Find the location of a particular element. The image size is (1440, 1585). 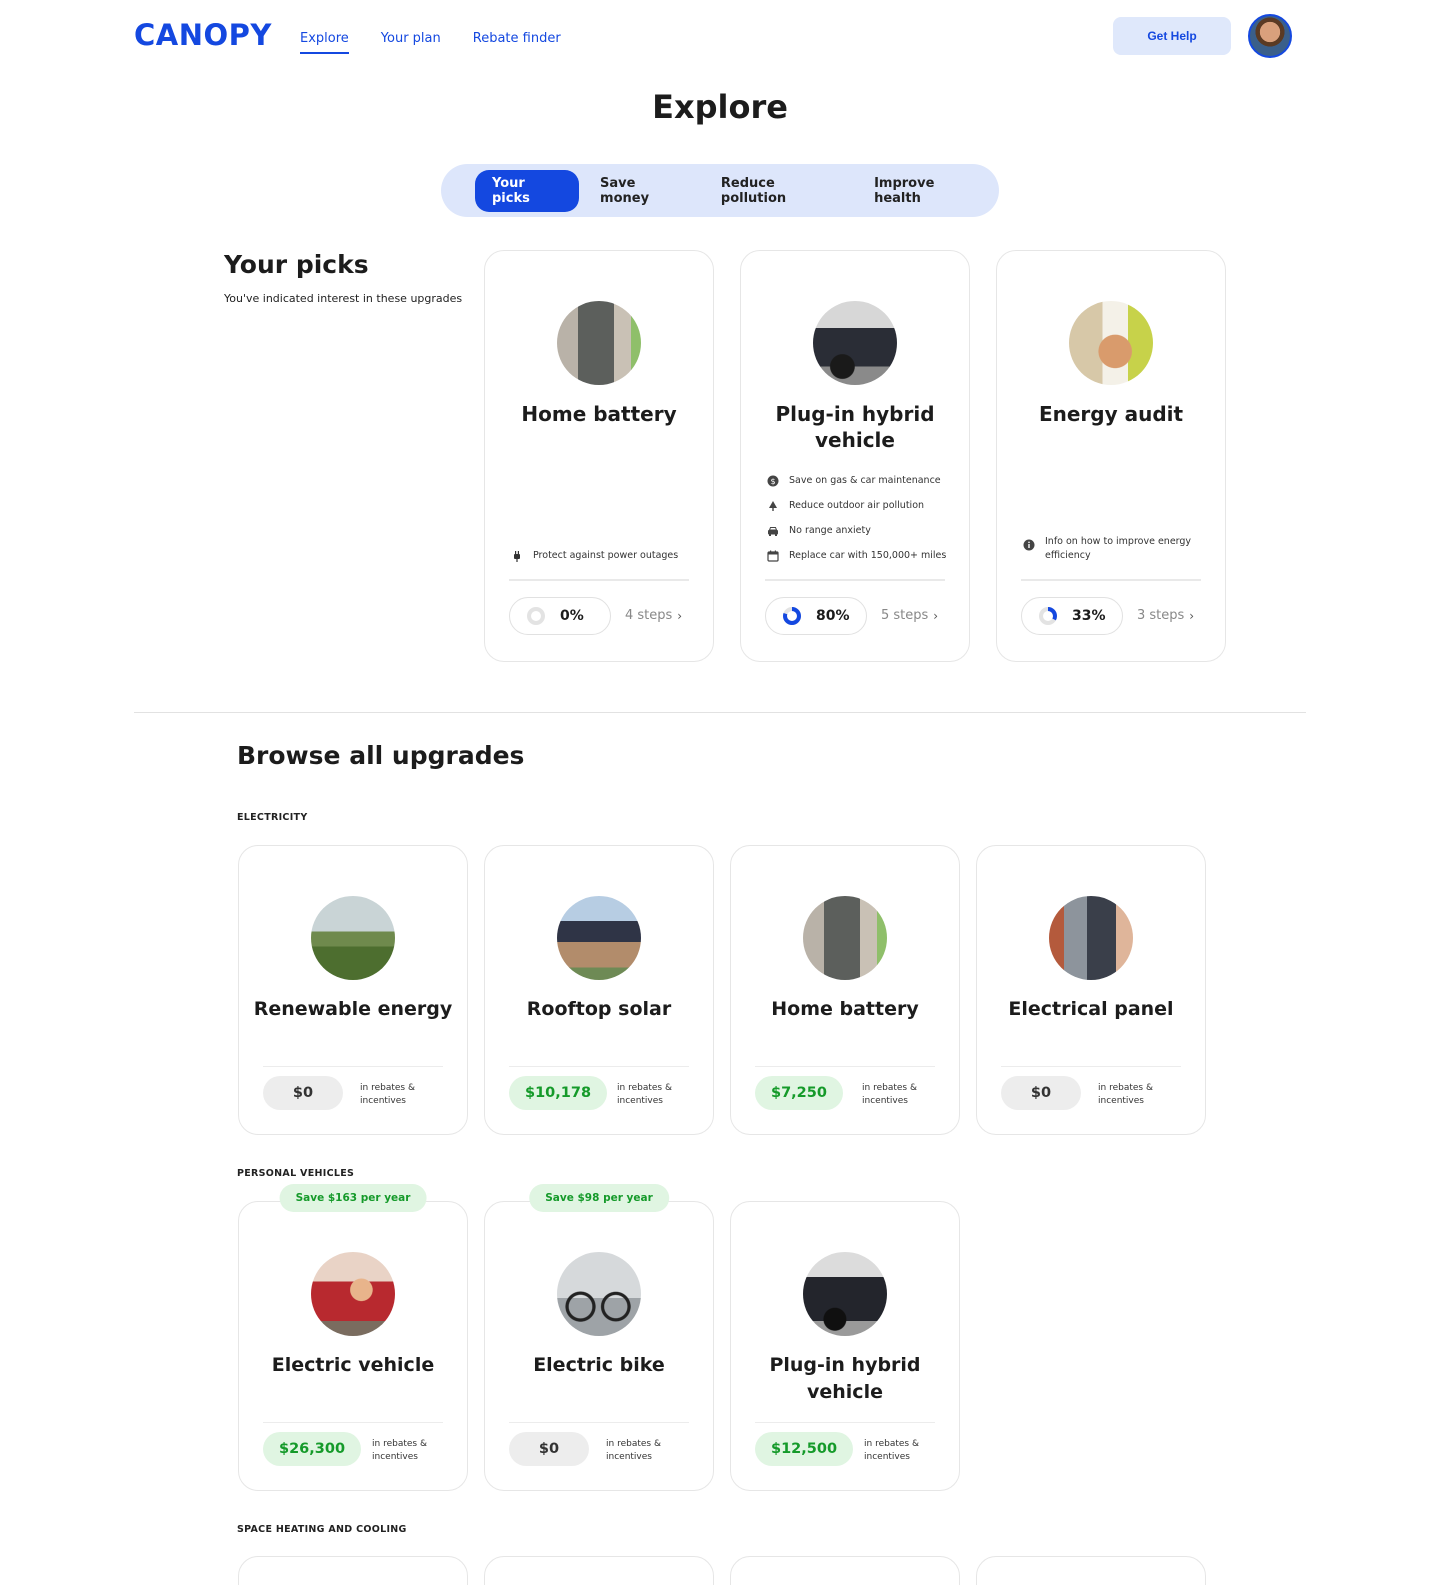

canopy-logo: CANOPY is located at coordinates (203, 35).